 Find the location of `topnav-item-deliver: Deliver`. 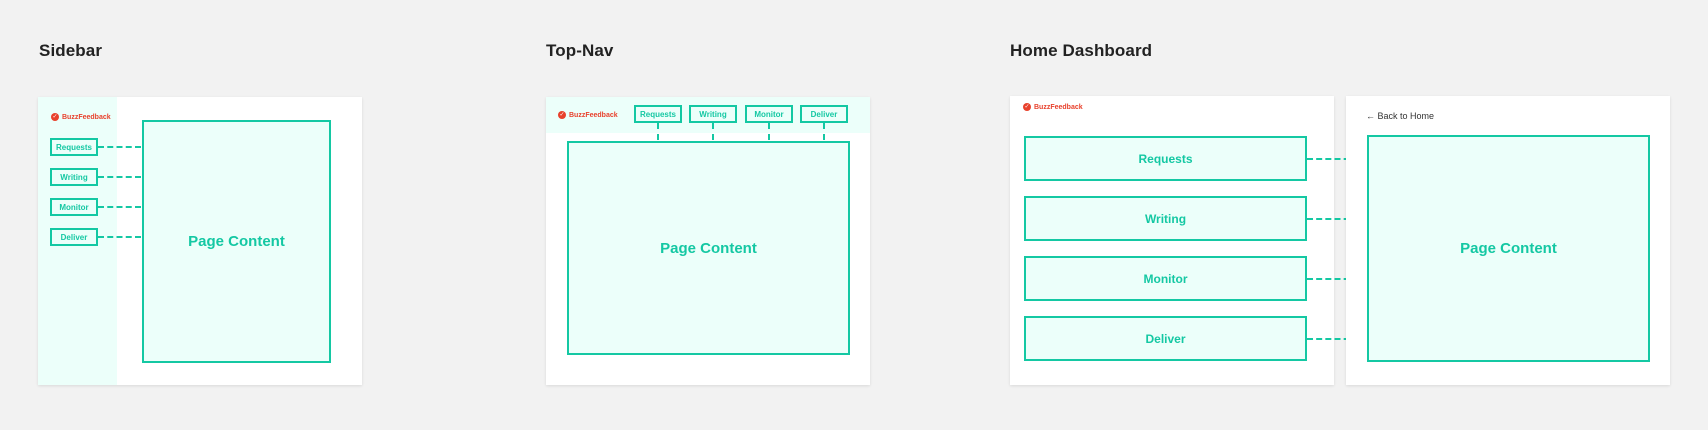

topnav-item-deliver: Deliver is located at coordinates (824, 114).